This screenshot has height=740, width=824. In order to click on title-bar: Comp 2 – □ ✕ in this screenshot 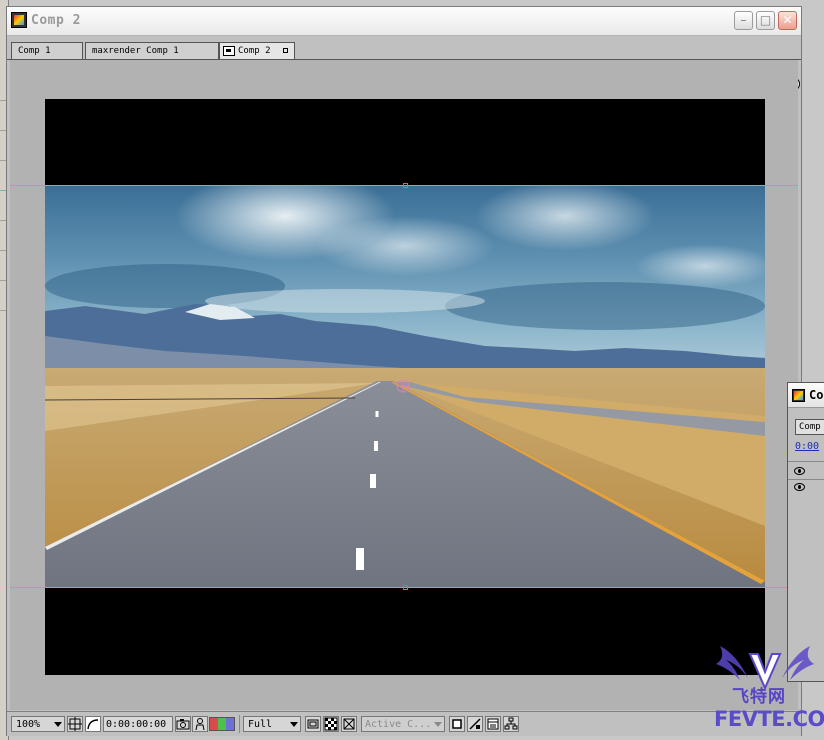, I will do `click(404, 21)`.